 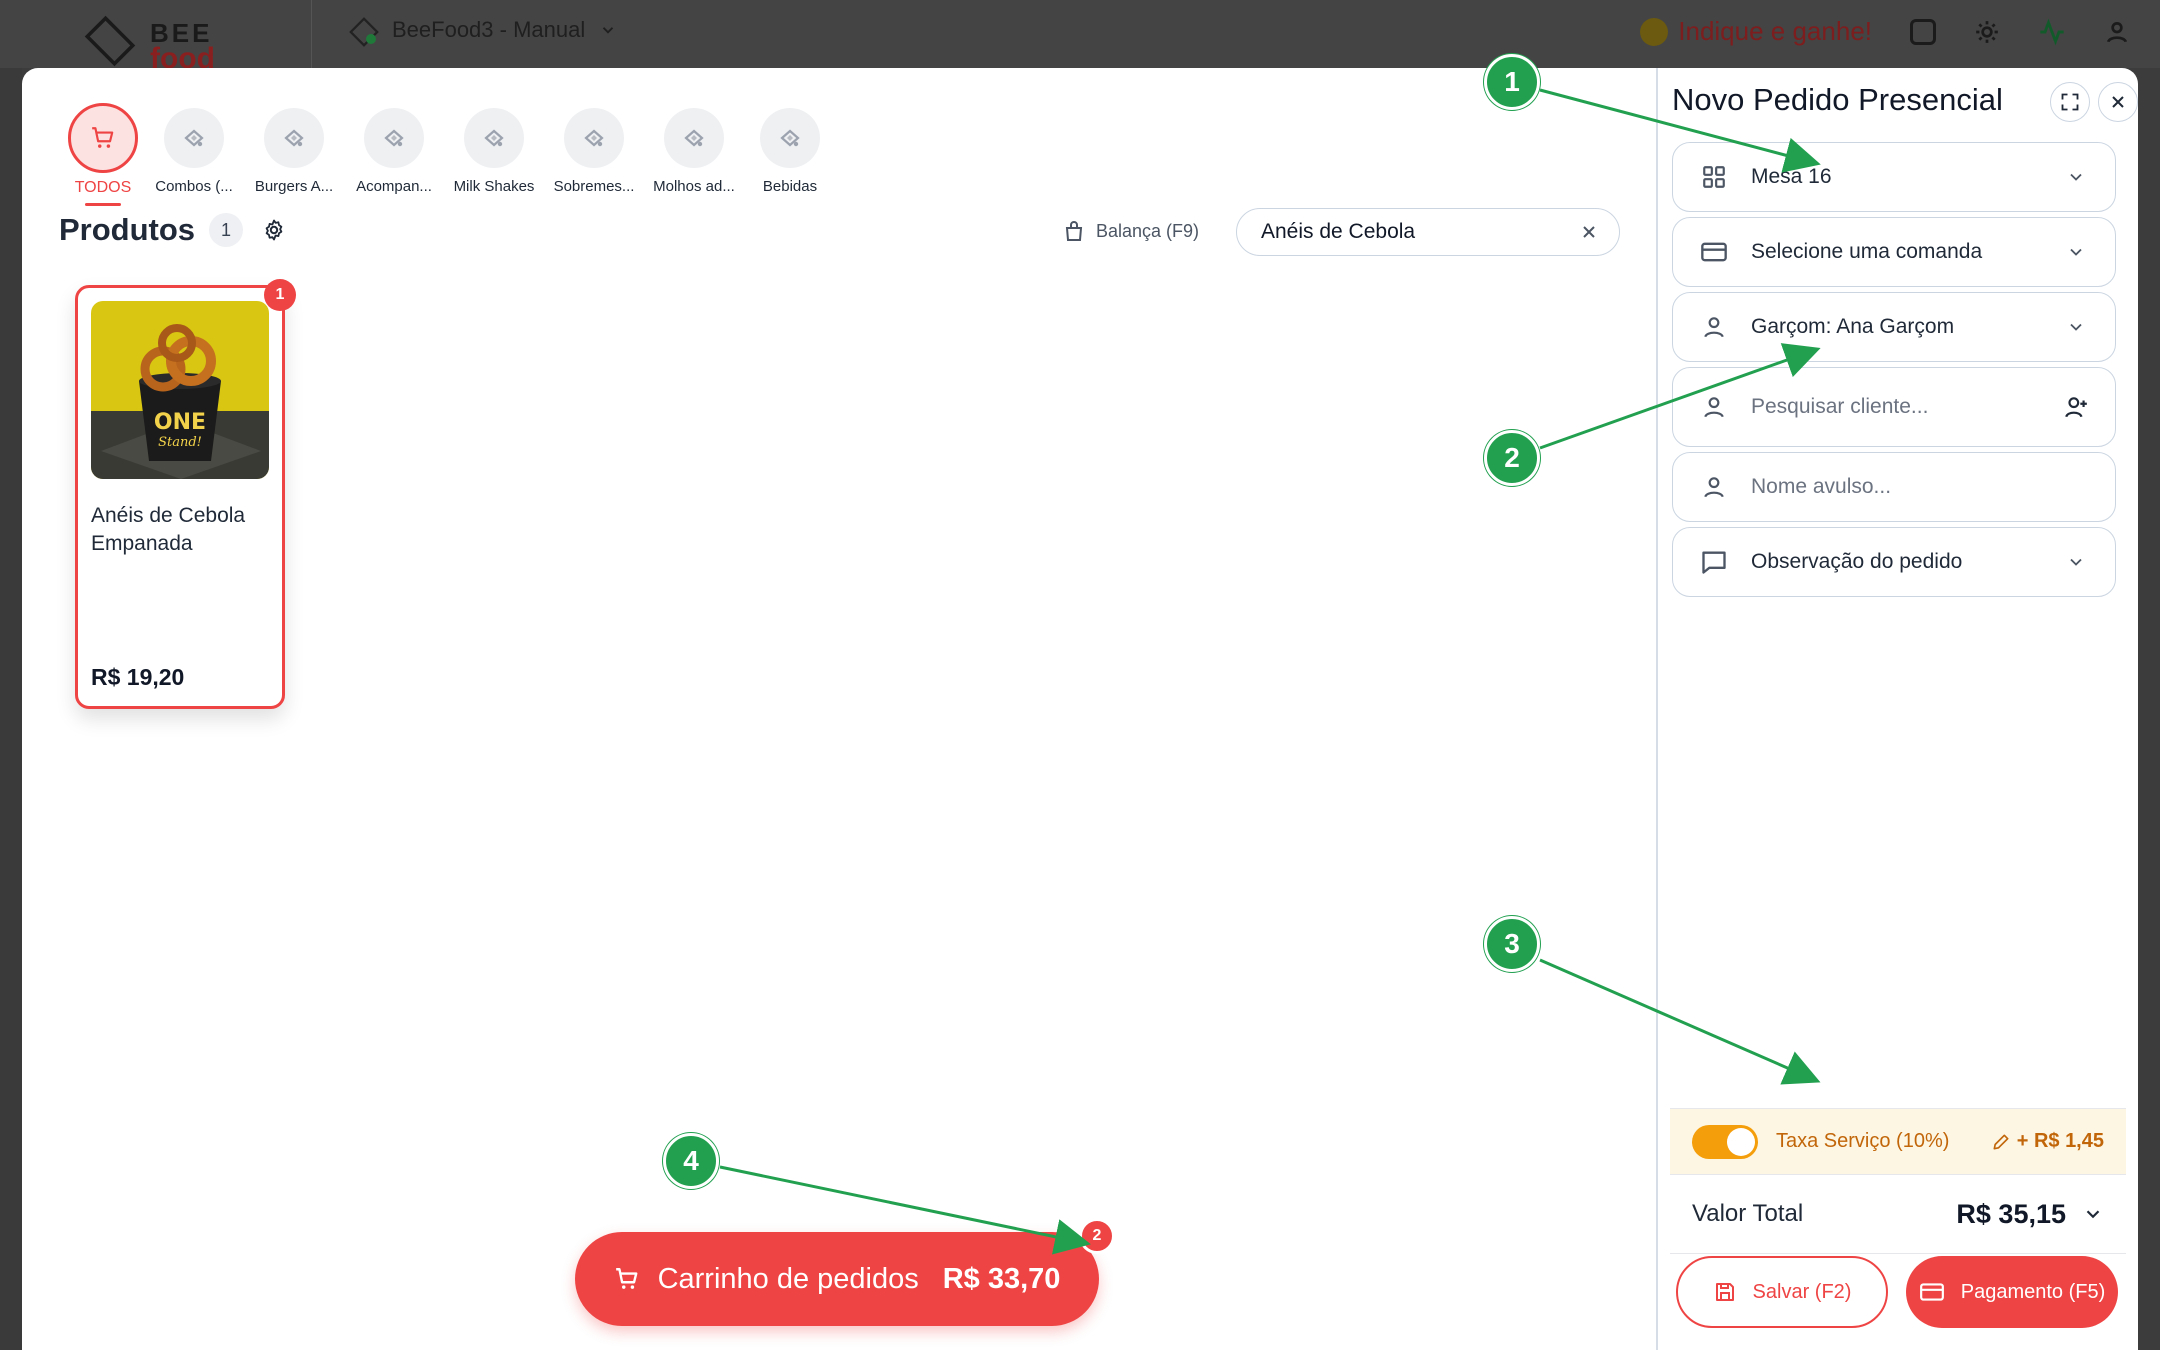 I want to click on nome-avulso-input, so click(x=1920, y=487).